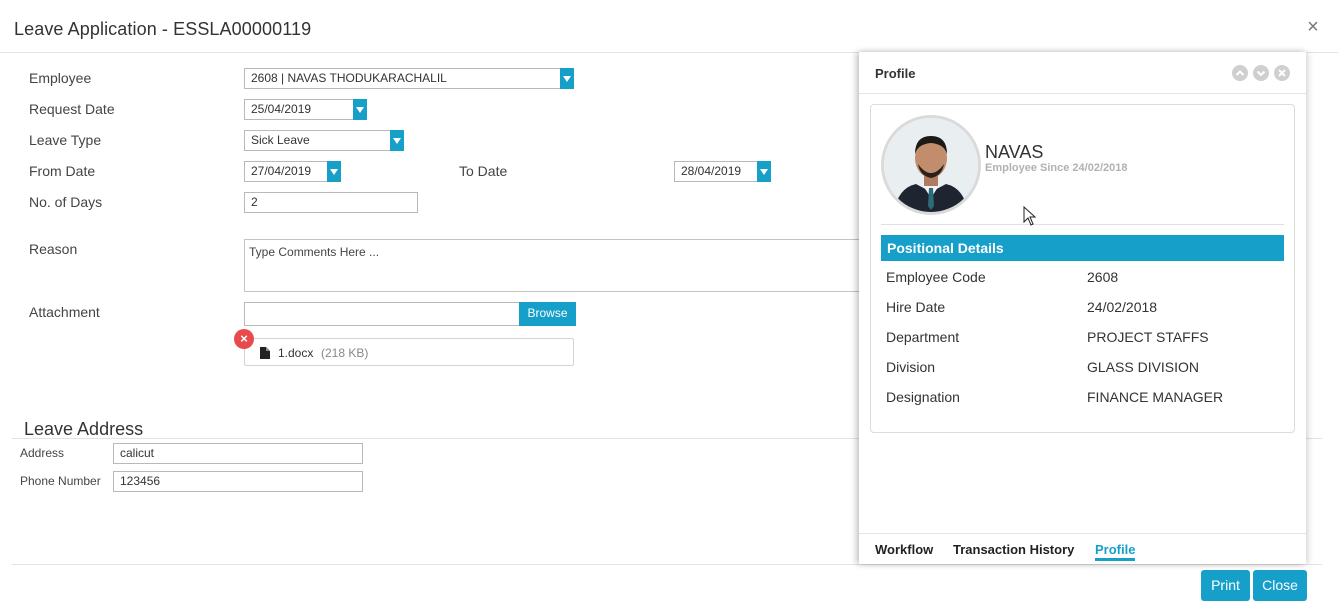 The height and width of the screenshot is (605, 1338). What do you see at coordinates (923, 397) in the screenshot?
I see `detail-label: Designation` at bounding box center [923, 397].